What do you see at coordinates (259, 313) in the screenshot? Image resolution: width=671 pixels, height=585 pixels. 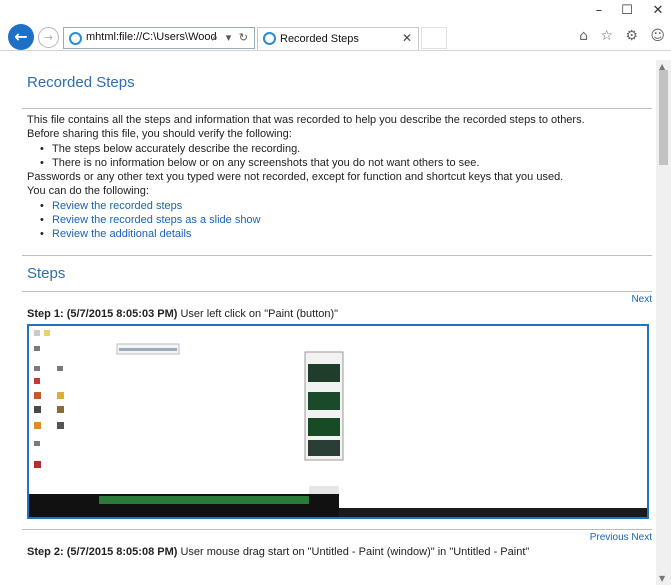 I see `step1-description: User left click on "Paint (button)"` at bounding box center [259, 313].